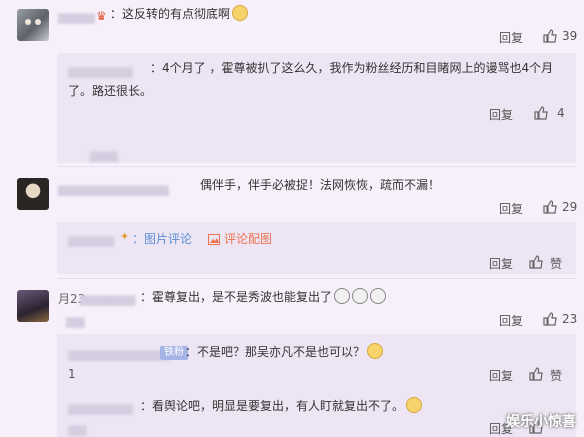  What do you see at coordinates (179, 14) in the screenshot?
I see `comment-text: ：这反转的有点彻底啊` at bounding box center [179, 14].